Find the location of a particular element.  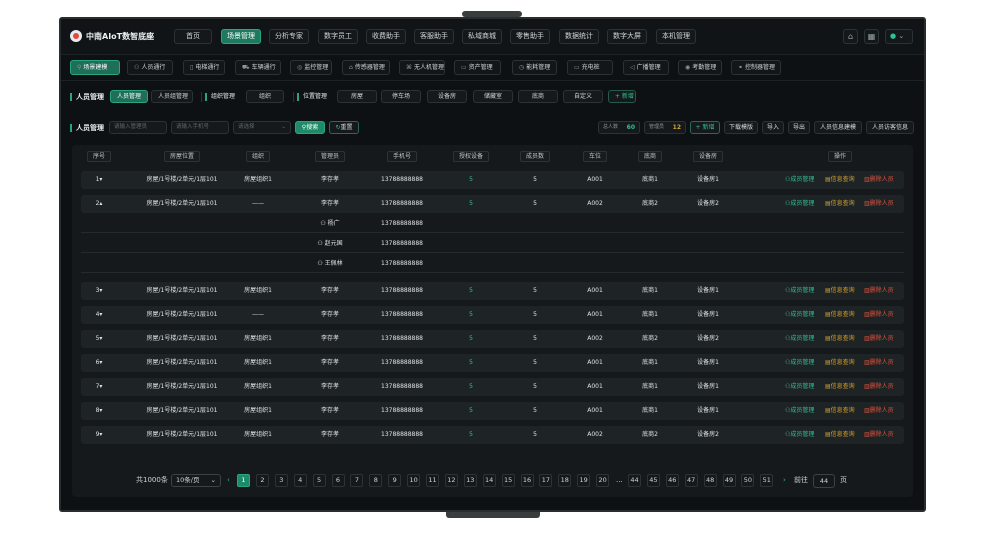

page-button-46: 46 is located at coordinates (672, 480).